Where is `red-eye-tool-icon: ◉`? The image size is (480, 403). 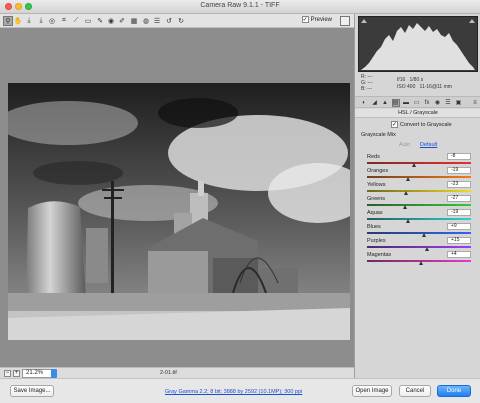
red-eye-tool-icon: ◉ is located at coordinates (111, 21).